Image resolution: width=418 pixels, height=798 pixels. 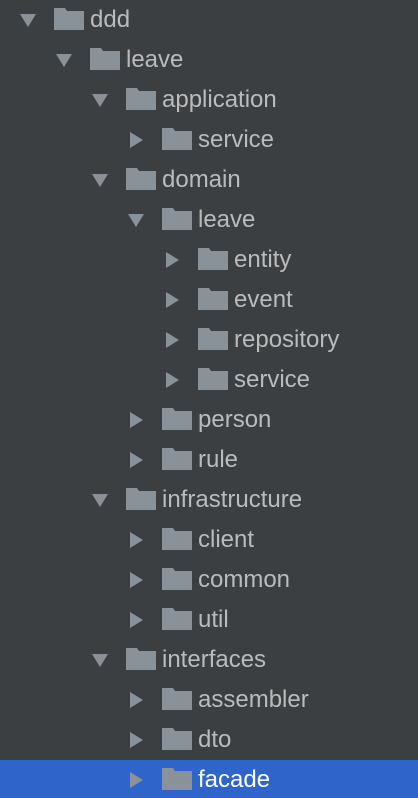 What do you see at coordinates (235, 419) in the screenshot?
I see `tree-node-label: person` at bounding box center [235, 419].